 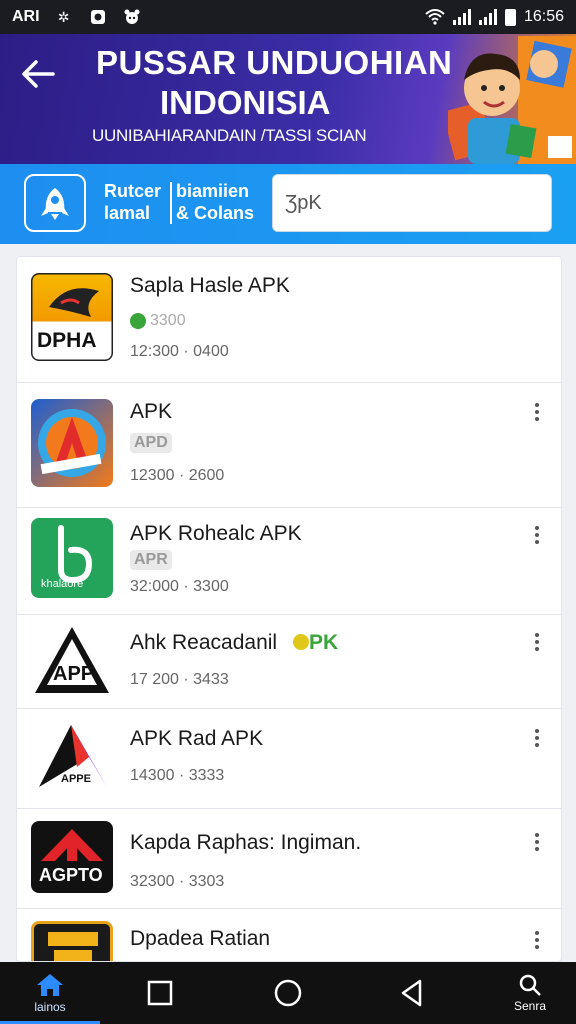 What do you see at coordinates (213, 191) in the screenshot?
I see `filter-b-line1: biamiien` at bounding box center [213, 191].